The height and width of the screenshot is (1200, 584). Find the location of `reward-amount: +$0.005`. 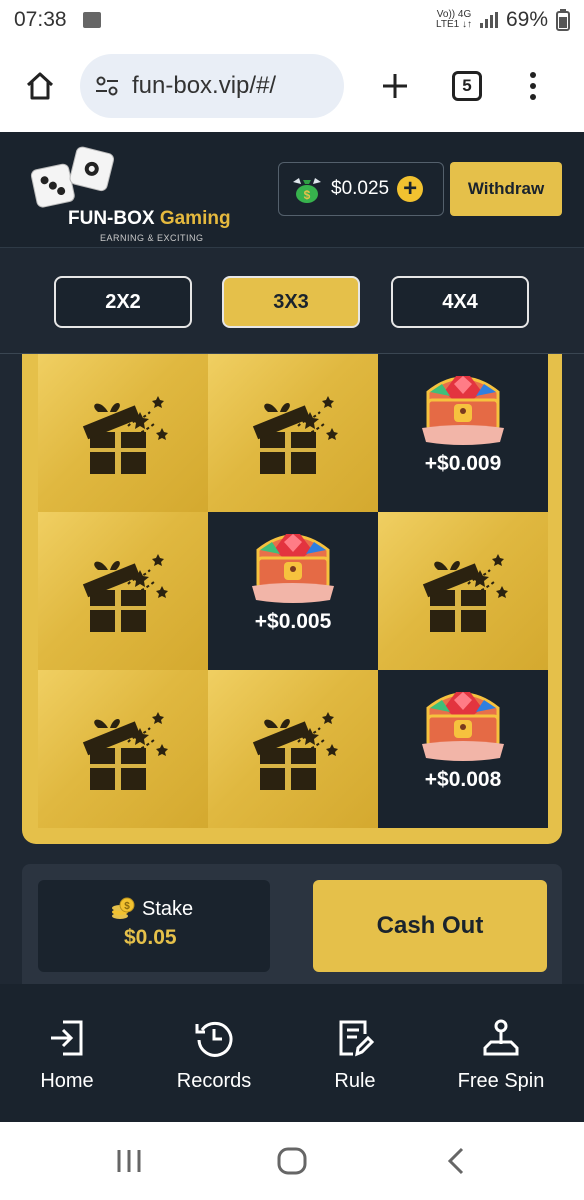

reward-amount: +$0.005 is located at coordinates (293, 621).